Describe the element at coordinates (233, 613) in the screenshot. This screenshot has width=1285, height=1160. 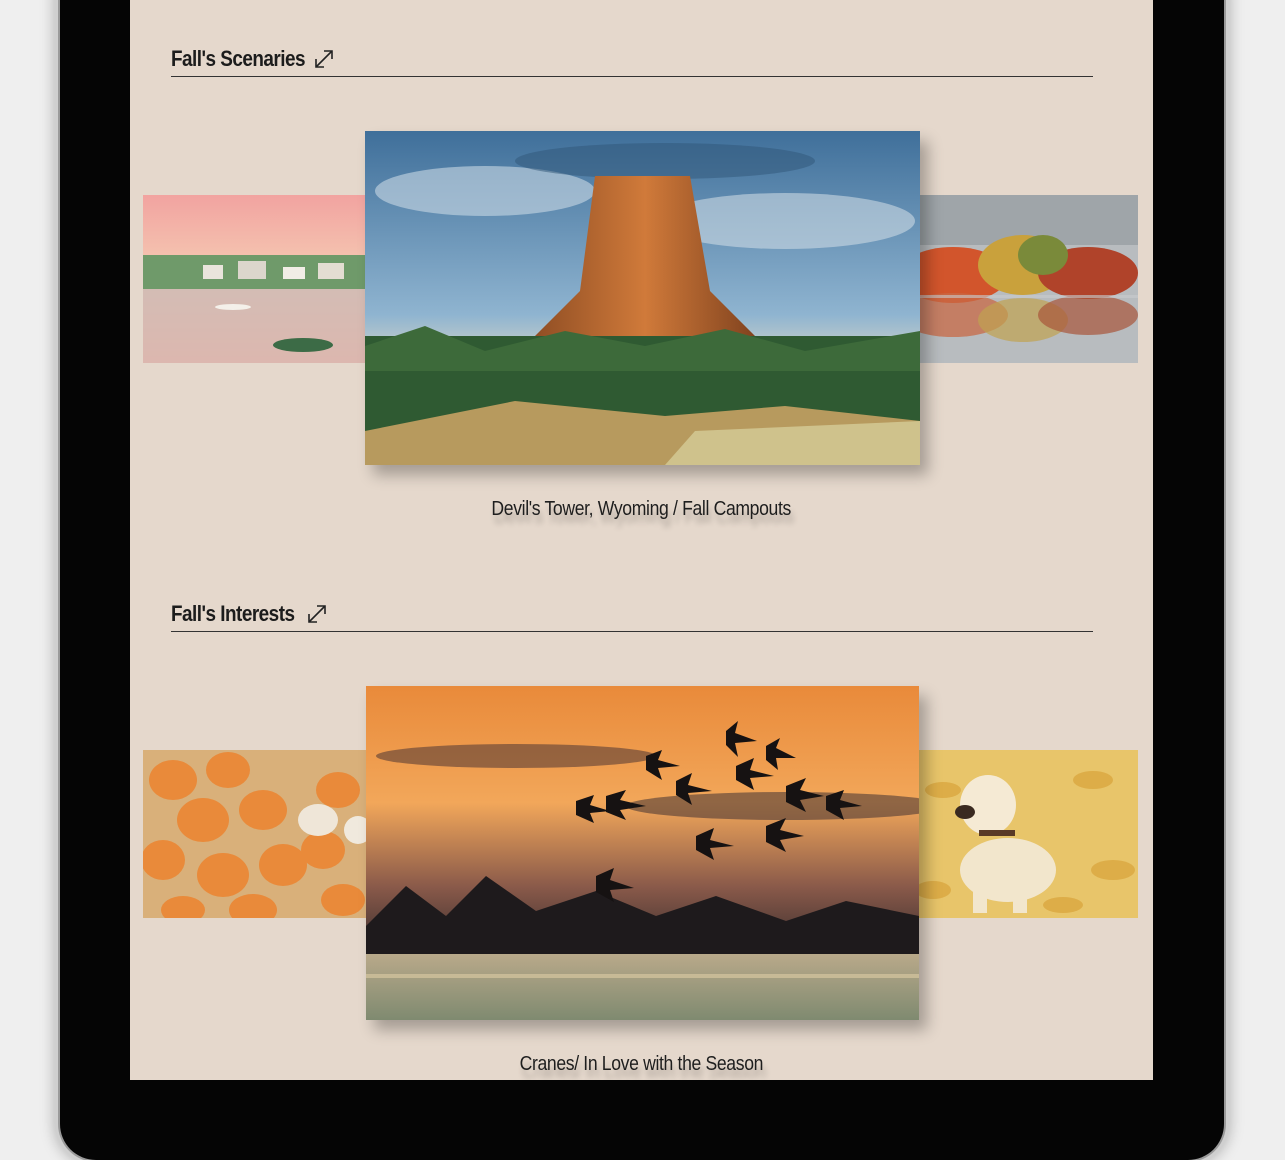
I see `section-title: Fall's Interests` at that location.